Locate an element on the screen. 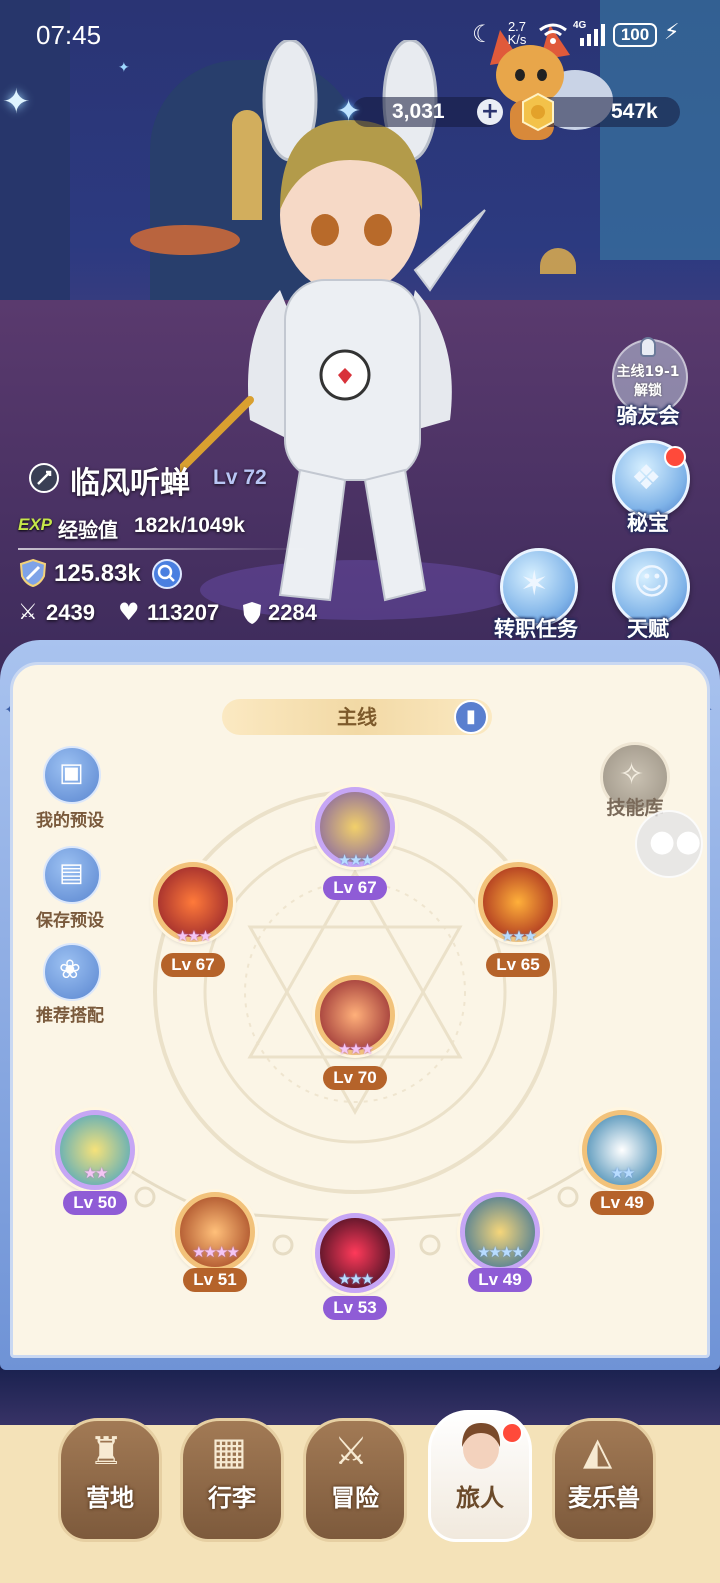 The height and width of the screenshot is (1583, 720). riders-club-label: 骑友会 is located at coordinates (648, 416).